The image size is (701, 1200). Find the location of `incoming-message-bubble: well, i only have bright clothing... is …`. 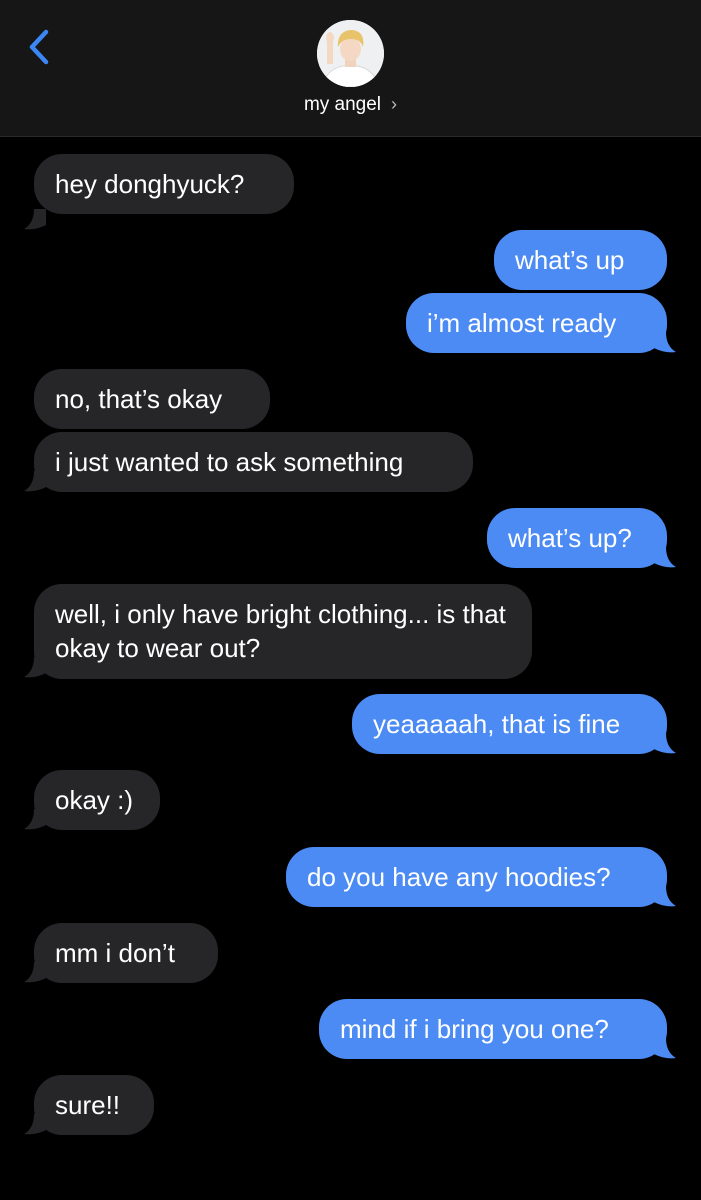

incoming-message-bubble: well, i only have bright clothing... is … is located at coordinates (283, 631).